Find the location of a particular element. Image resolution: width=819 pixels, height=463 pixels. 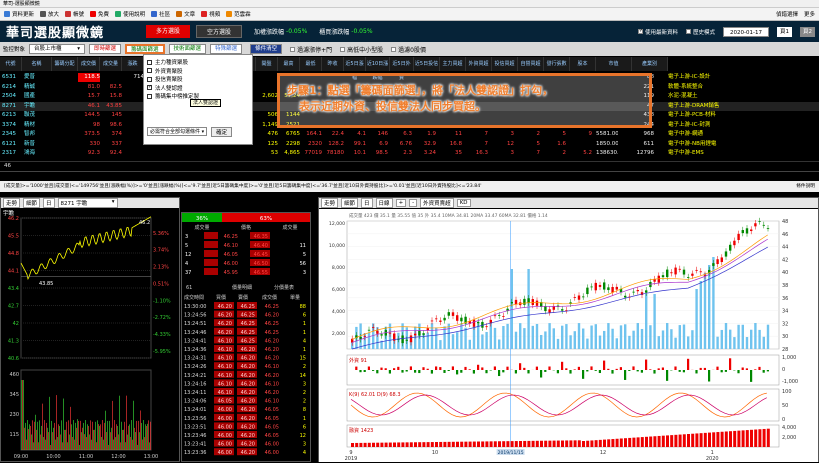

grid-header: 產業別 is located at coordinates (650, 64).